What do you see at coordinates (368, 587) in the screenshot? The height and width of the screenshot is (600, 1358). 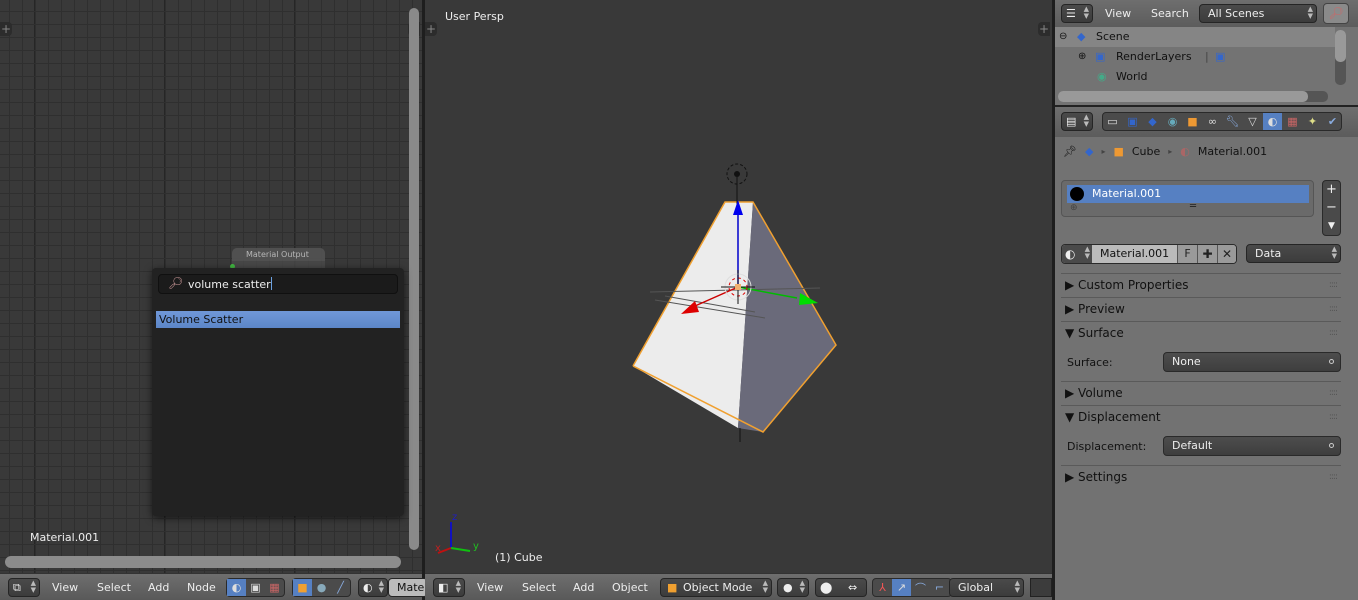 I see `material-icon: ◐` at bounding box center [368, 587].